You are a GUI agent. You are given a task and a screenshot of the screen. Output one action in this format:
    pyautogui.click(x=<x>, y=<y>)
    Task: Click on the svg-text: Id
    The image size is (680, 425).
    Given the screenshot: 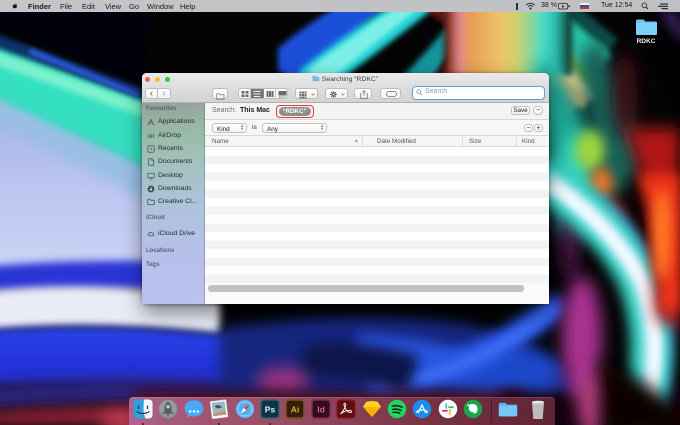 What is the action you would take?
    pyautogui.click(x=321, y=410)
    